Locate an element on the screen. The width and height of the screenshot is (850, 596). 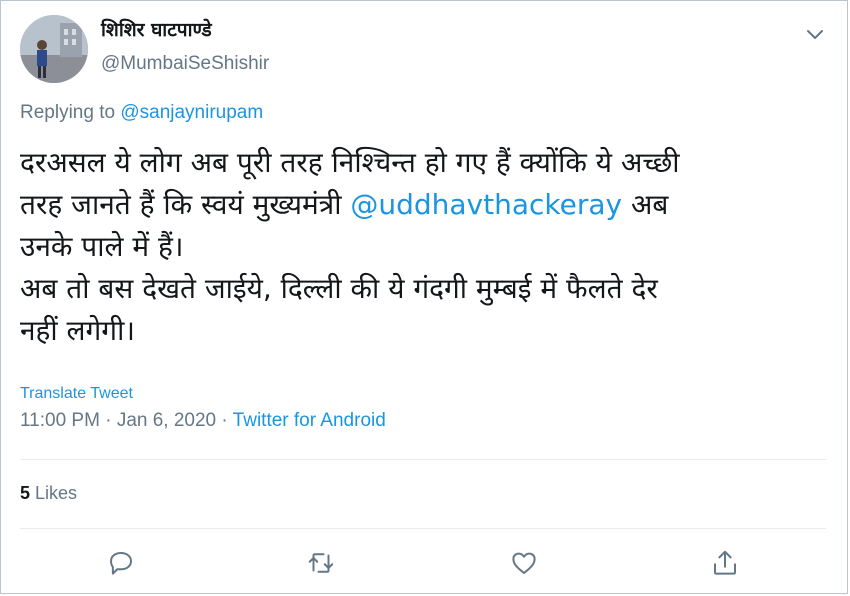
chevron-down-icon is located at coordinates (815, 34).